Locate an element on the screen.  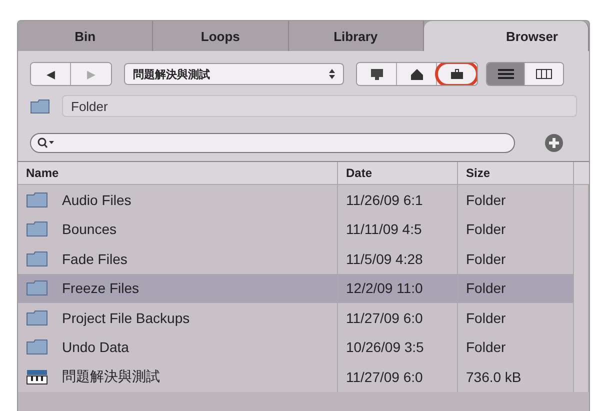
date-cell: 11/11/09 4:5 is located at coordinates (398, 229).